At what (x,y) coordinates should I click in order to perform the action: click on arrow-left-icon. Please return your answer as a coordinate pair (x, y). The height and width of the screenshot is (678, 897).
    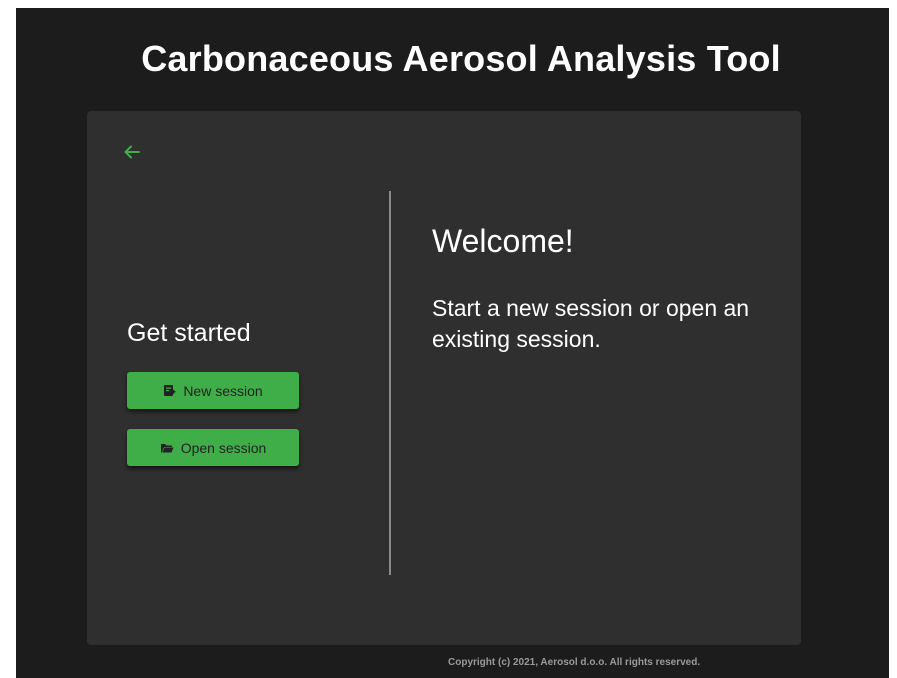
    Looking at the image, I should click on (132, 152).